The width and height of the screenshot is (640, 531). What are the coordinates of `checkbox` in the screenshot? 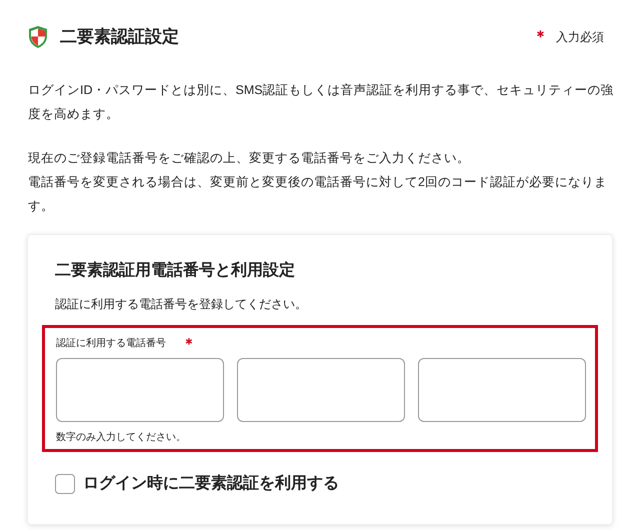 It's located at (65, 484).